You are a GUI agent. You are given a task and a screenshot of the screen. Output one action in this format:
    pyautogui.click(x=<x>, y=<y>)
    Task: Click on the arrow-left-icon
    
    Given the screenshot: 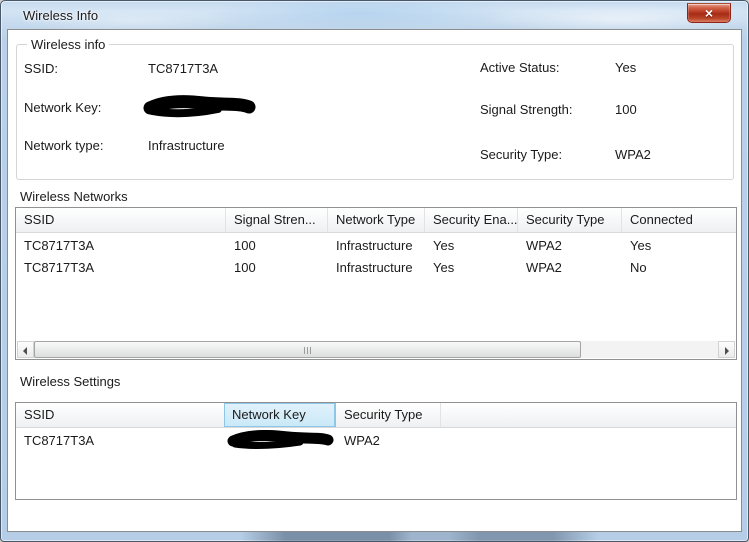 What is the action you would take?
    pyautogui.click(x=25, y=351)
    